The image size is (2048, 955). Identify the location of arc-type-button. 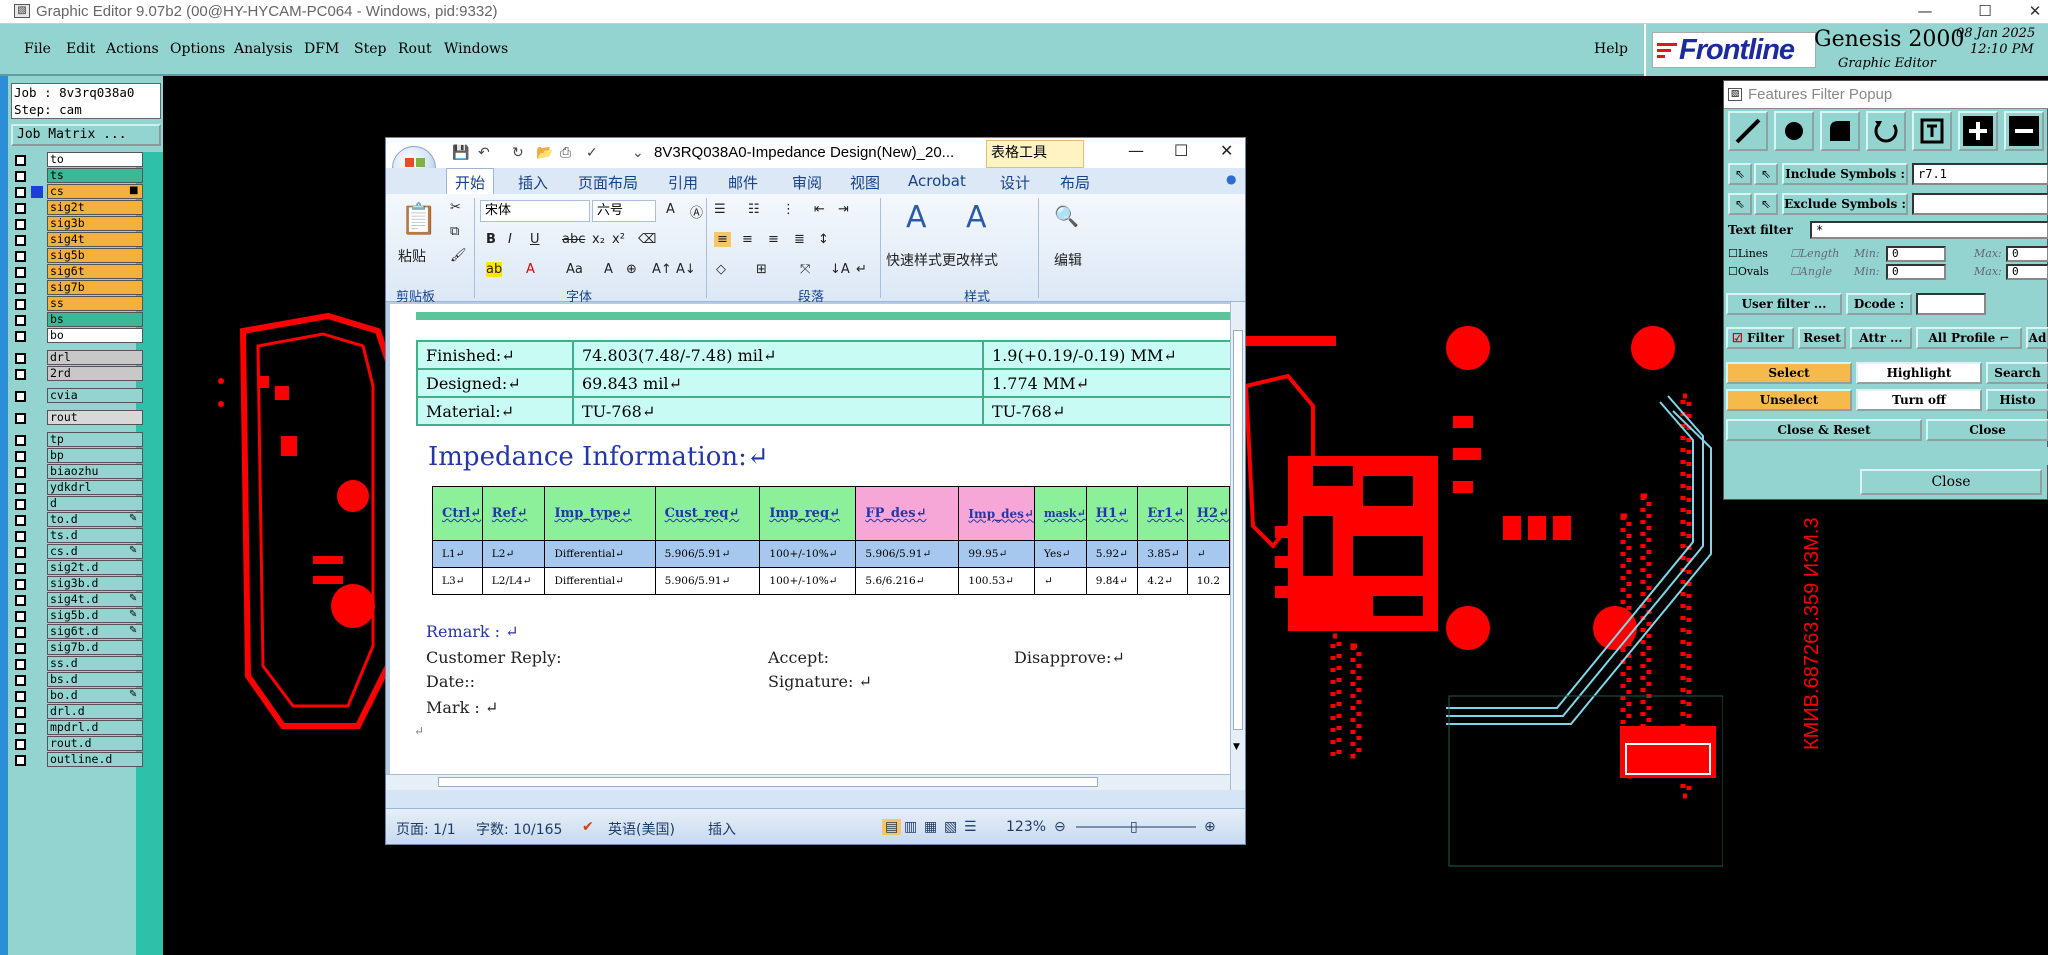
(1886, 131).